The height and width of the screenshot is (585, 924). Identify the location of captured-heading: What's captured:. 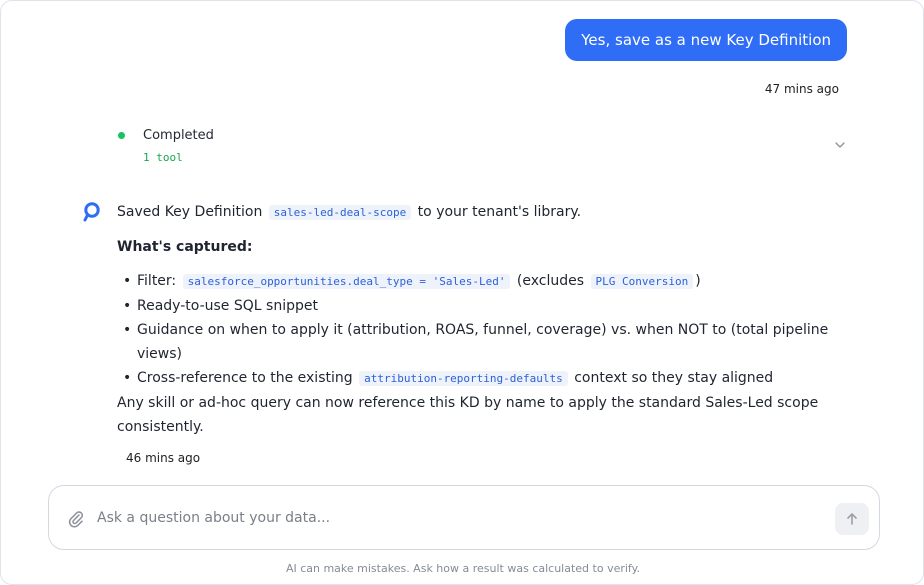
(185, 247).